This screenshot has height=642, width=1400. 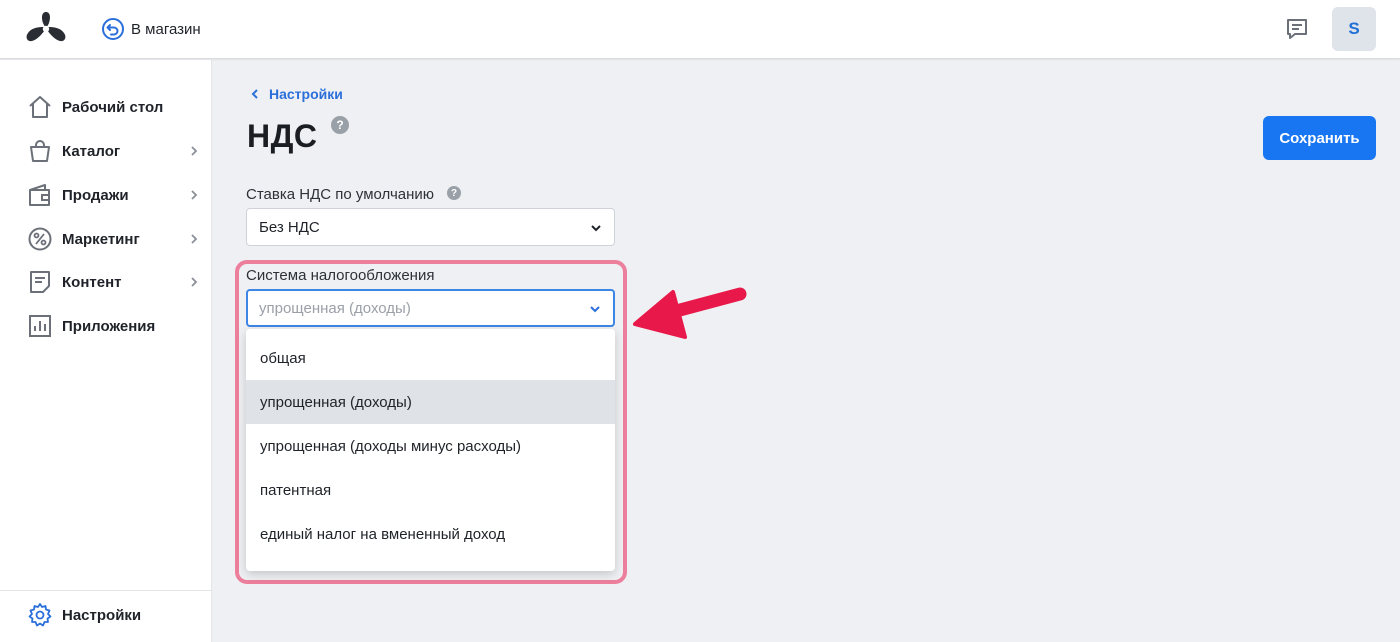 I want to click on bar-chart-icon, so click(x=40, y=326).